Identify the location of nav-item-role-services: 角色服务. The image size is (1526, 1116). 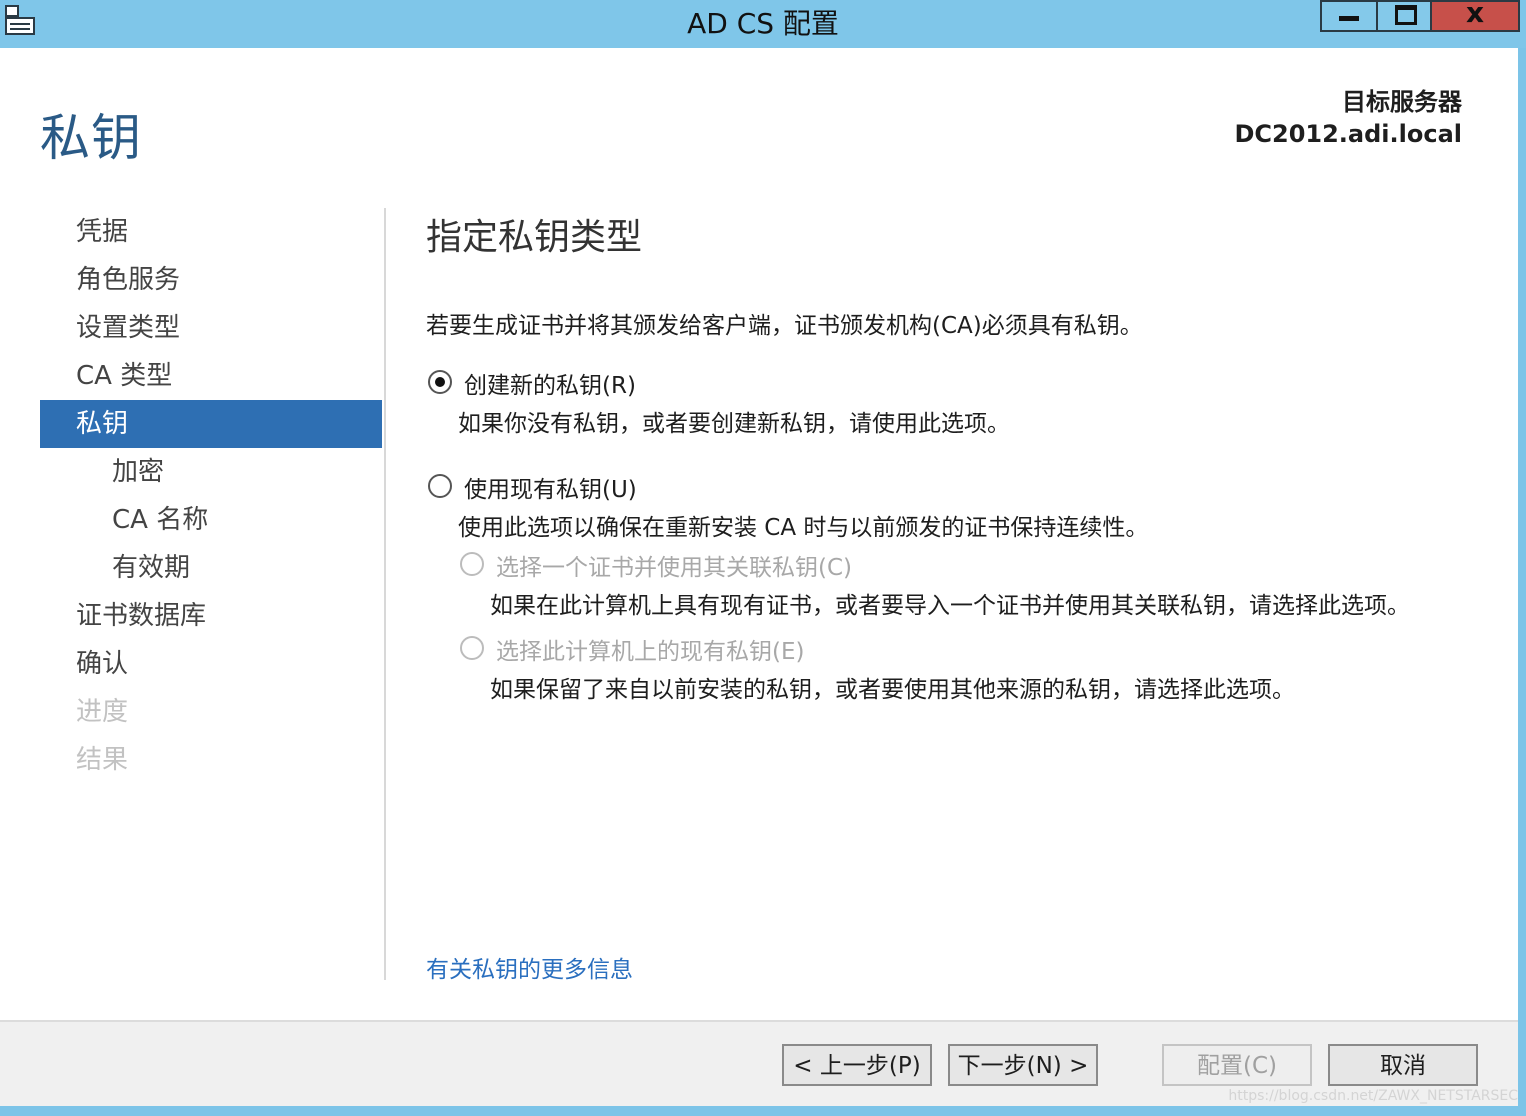
(211, 280).